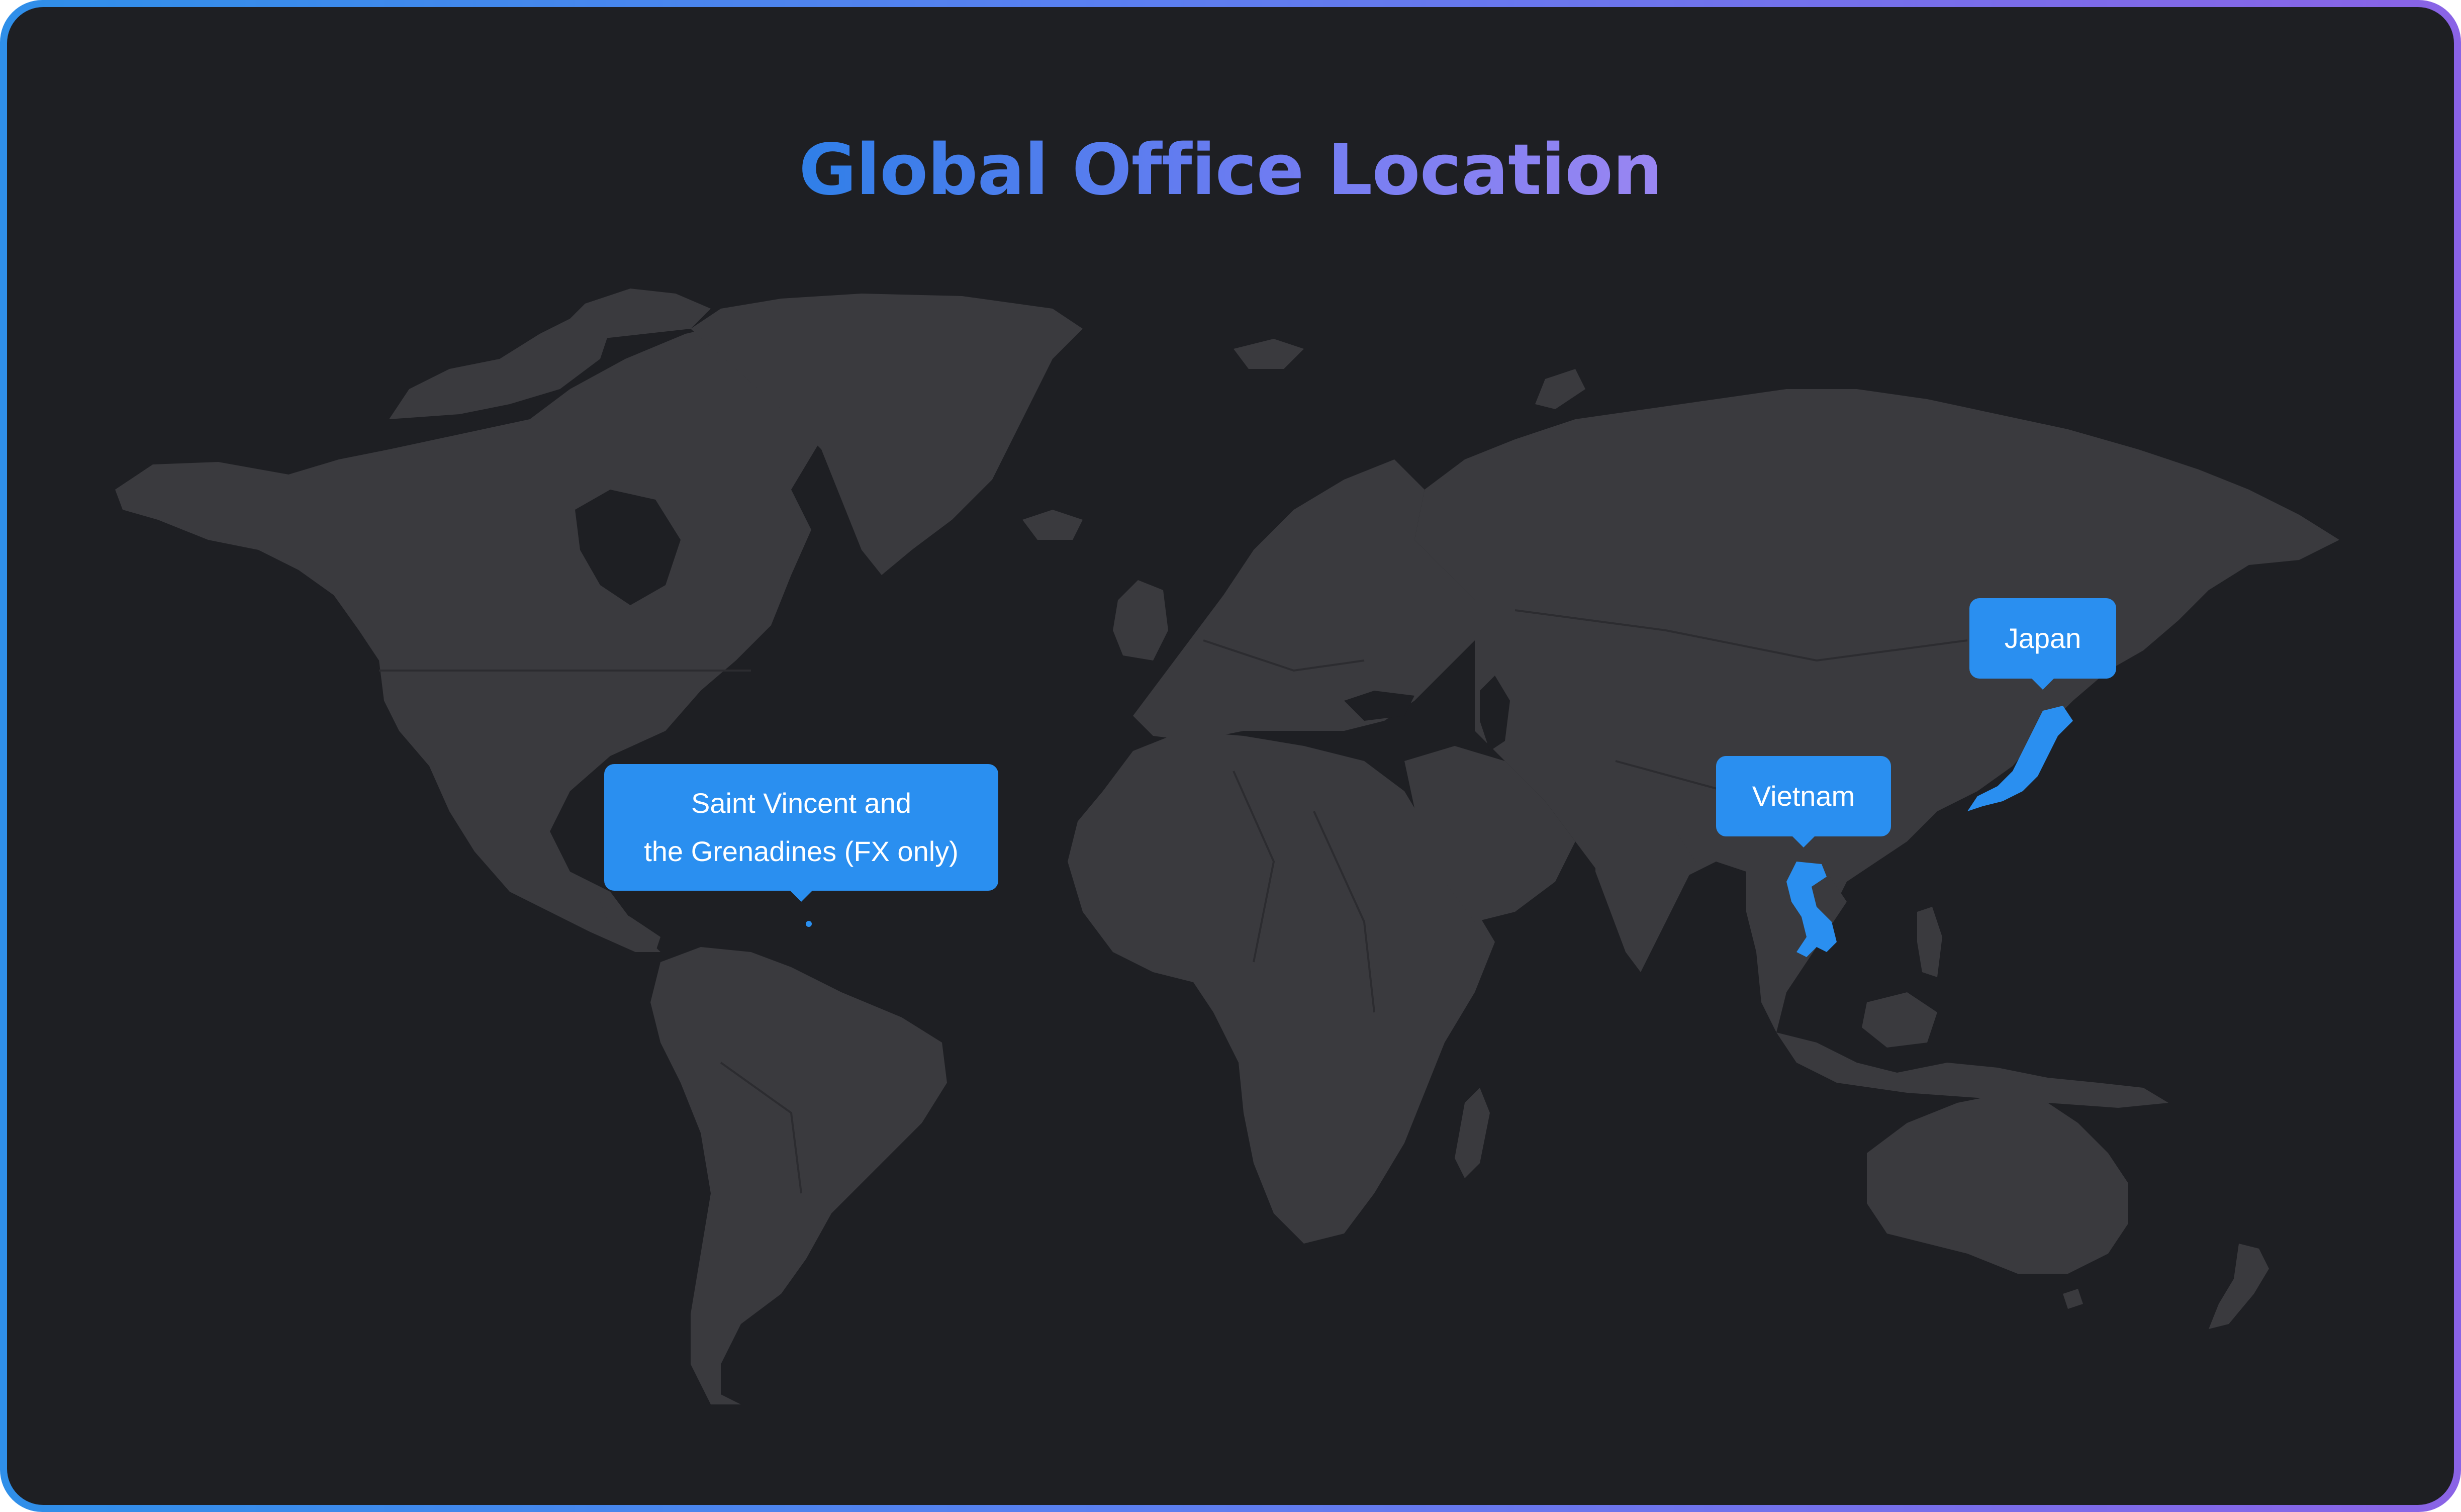 The width and height of the screenshot is (2461, 1512). I want to click on saint-vincent-highlight, so click(809, 924).